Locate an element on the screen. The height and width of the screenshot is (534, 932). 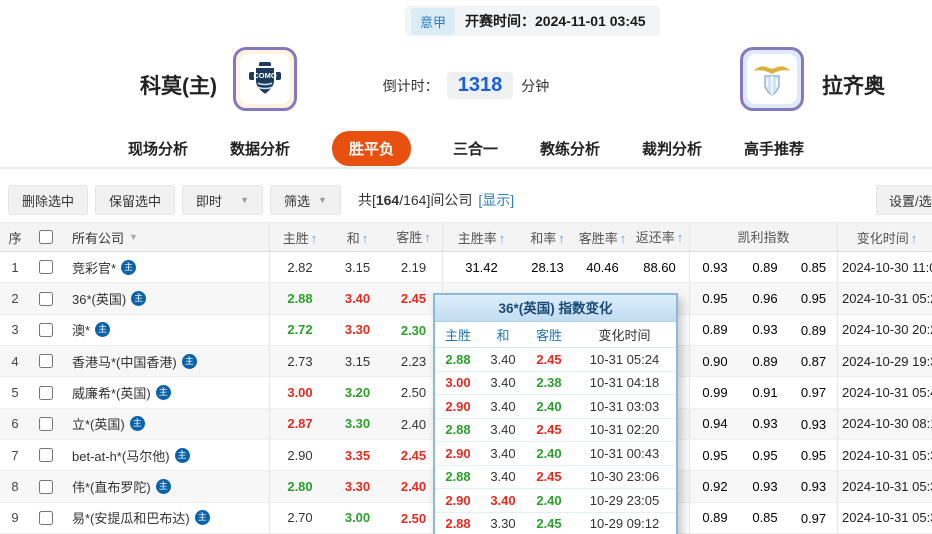
popup-home-odds: 2.90 is located at coordinates (458, 406).